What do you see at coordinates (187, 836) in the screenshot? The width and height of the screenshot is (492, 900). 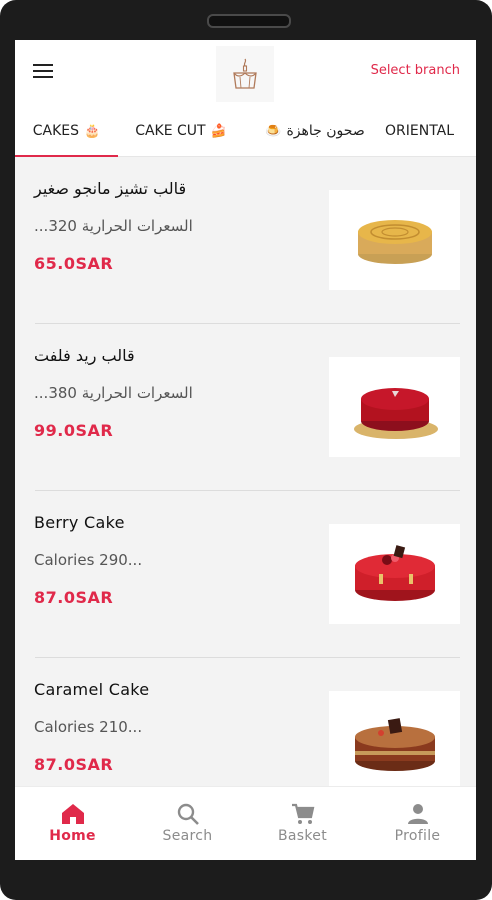 I see `nav-label: Search` at bounding box center [187, 836].